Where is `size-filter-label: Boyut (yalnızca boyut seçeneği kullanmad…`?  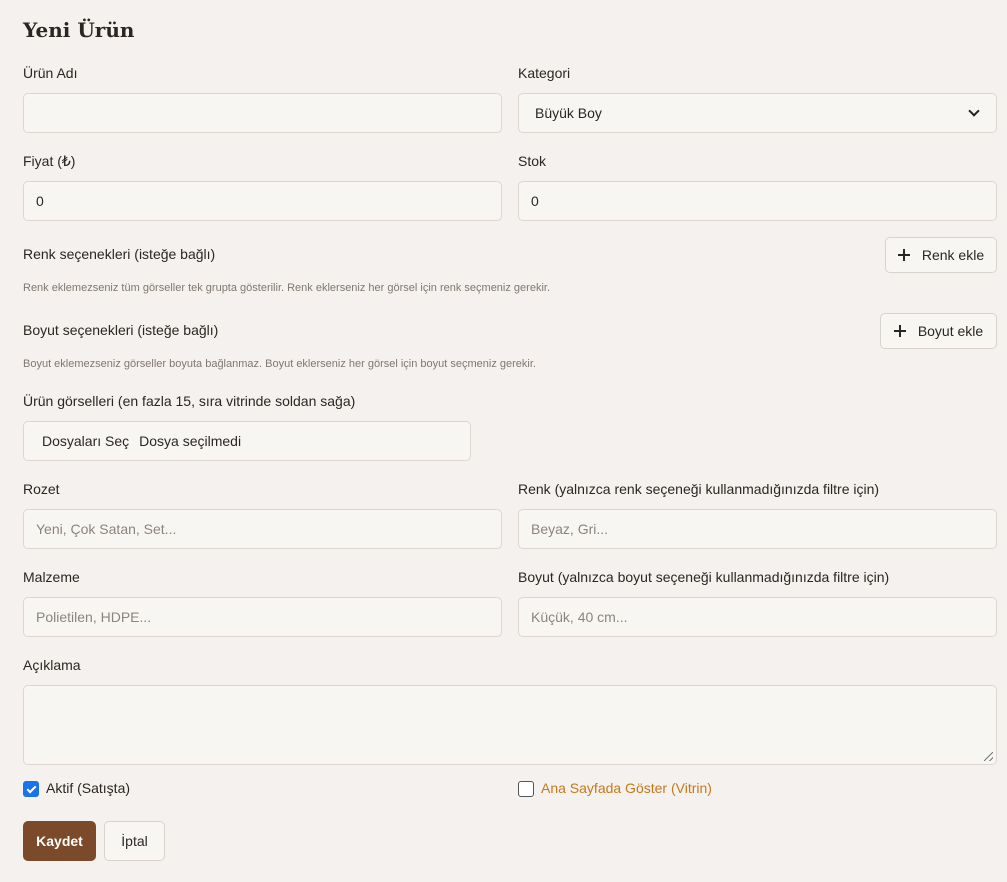 size-filter-label: Boyut (yalnızca boyut seçeneği kullanmad… is located at coordinates (704, 577).